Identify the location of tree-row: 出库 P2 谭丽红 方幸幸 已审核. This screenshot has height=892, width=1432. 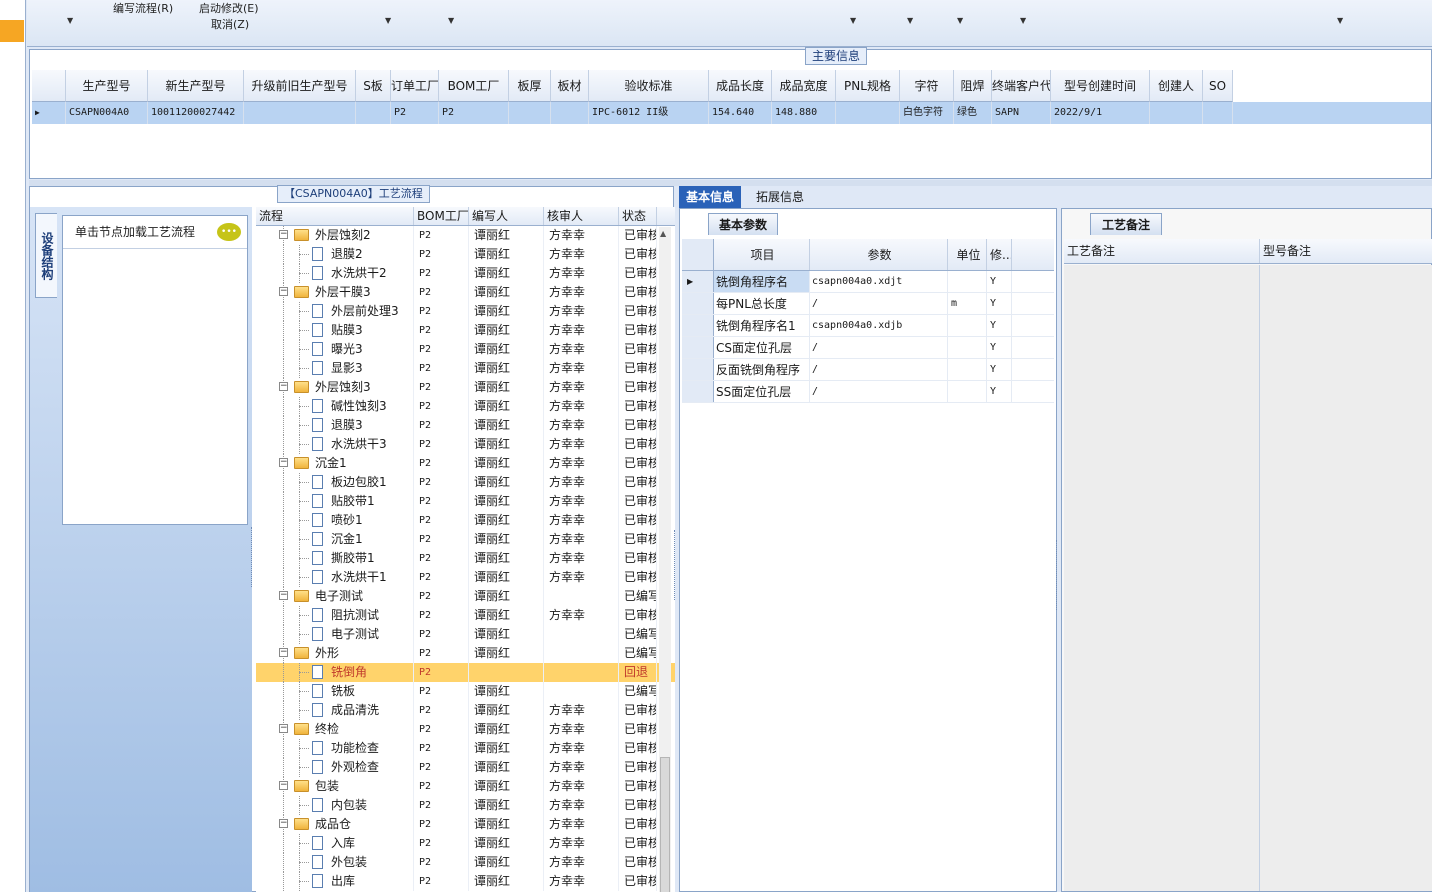
(465, 881).